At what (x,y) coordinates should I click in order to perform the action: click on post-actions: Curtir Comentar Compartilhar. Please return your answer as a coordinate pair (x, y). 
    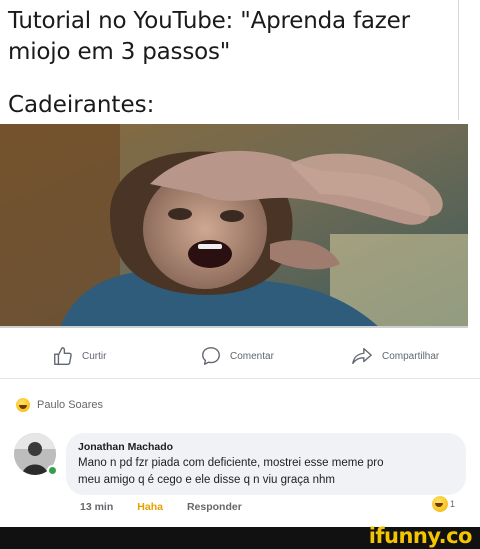
    Looking at the image, I should click on (240, 356).